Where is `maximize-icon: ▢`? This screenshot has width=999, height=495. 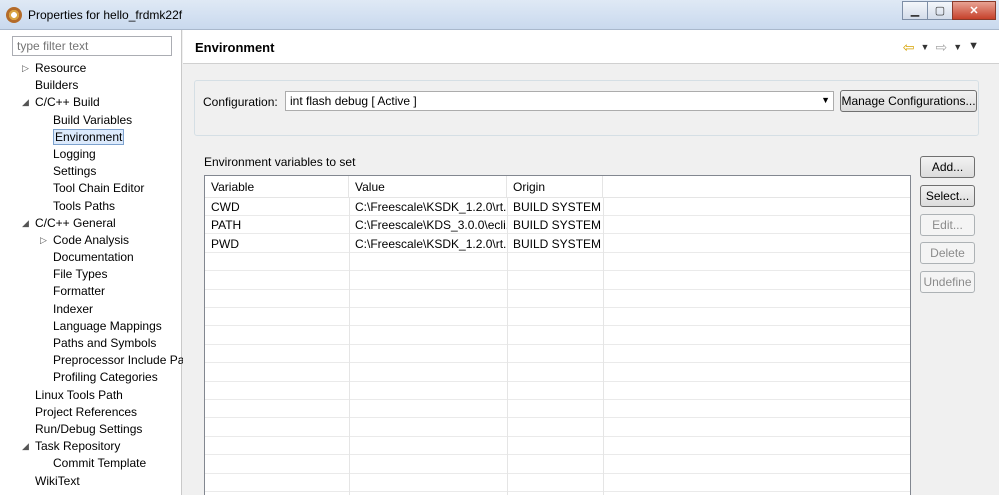
maximize-icon: ▢ is located at coordinates (940, 11).